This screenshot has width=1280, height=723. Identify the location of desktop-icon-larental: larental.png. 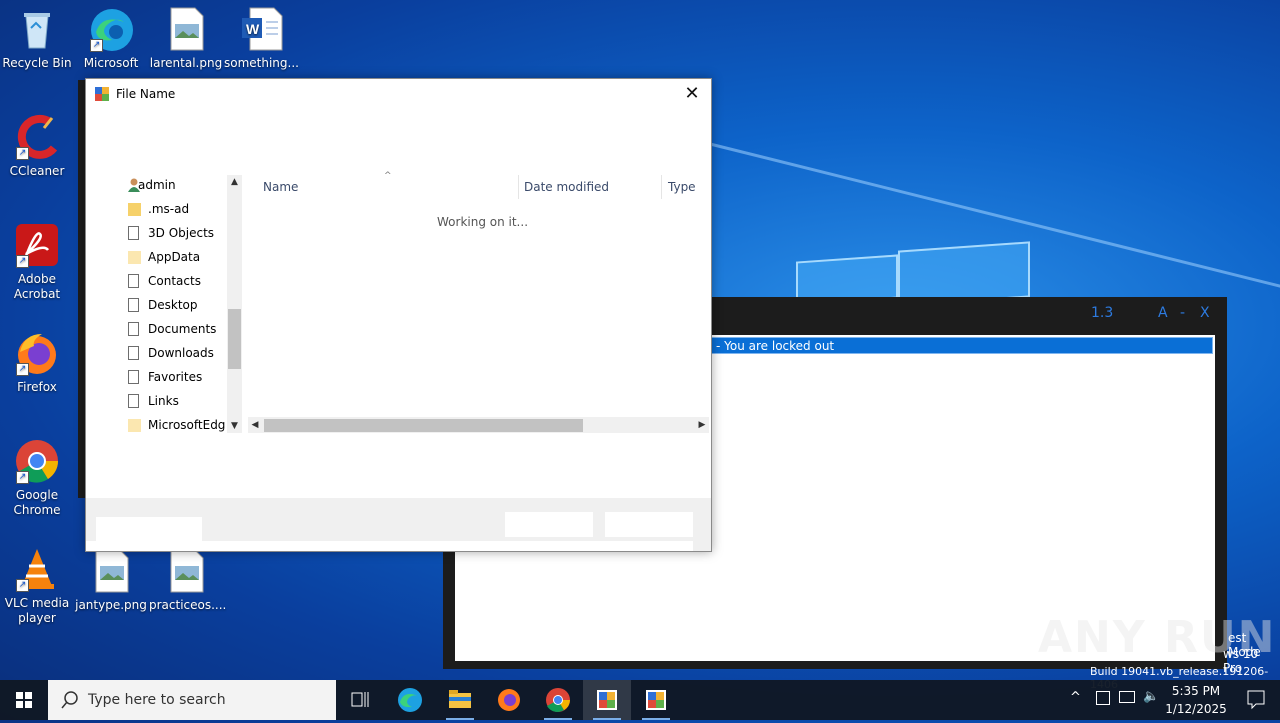
(186, 38).